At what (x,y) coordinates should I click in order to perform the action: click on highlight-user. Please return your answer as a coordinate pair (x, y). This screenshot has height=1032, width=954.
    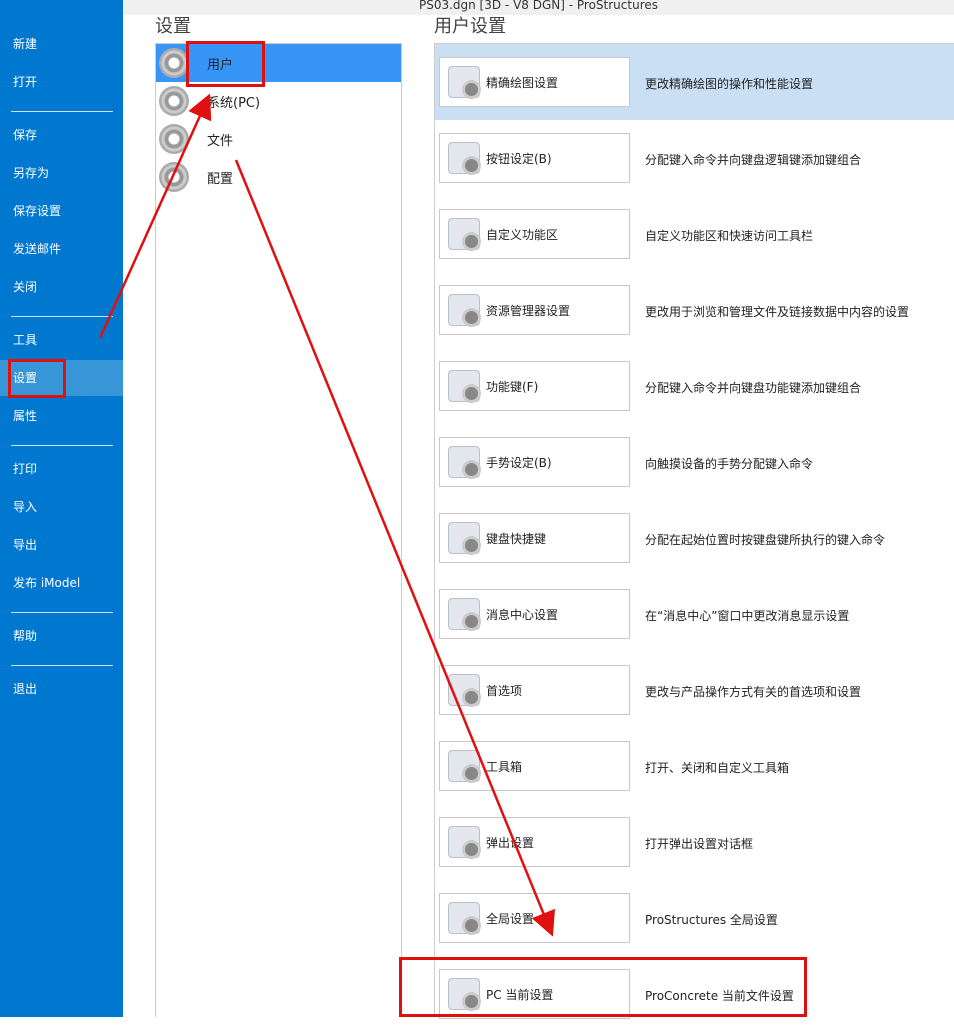
    Looking at the image, I should click on (225, 64).